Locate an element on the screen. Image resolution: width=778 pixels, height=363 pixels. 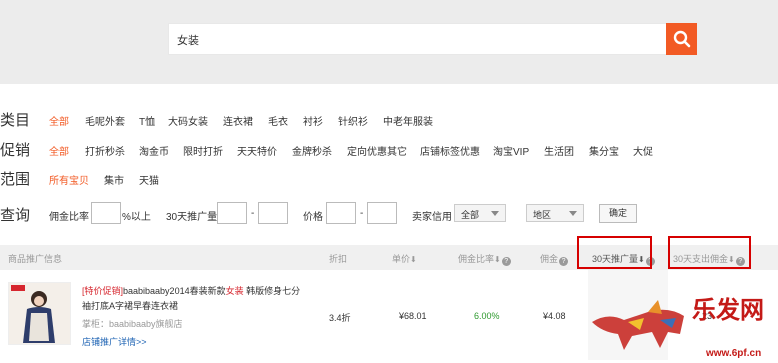
commission-rate-input is located at coordinates (106, 213).